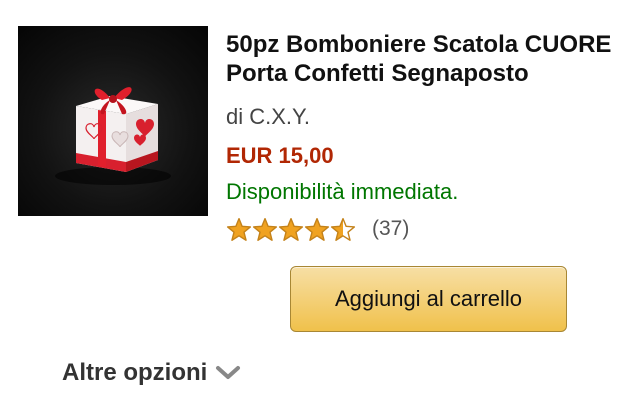 The width and height of the screenshot is (640, 410). What do you see at coordinates (280, 155) in the screenshot?
I see `product-price: EUR 15,00` at bounding box center [280, 155].